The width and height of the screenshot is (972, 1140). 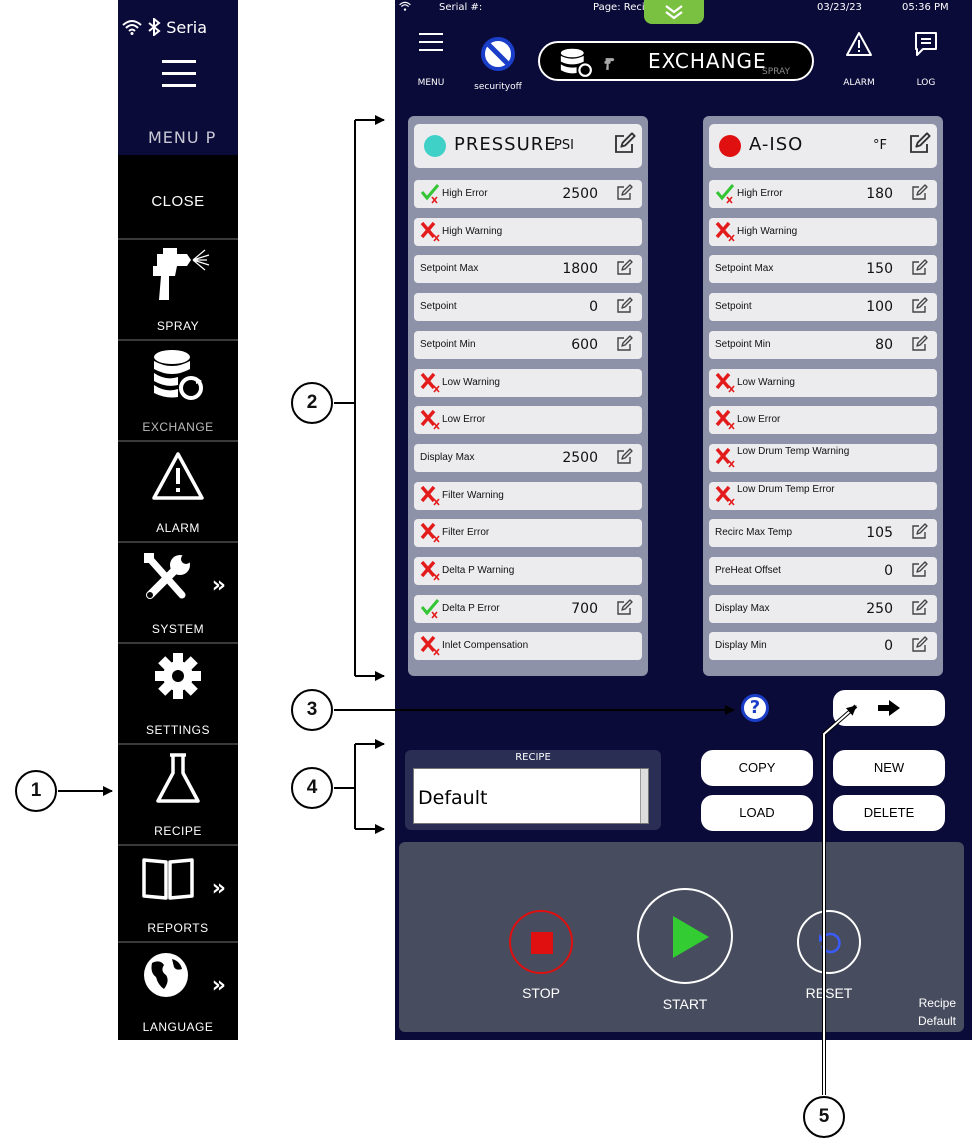 I want to click on callout-2: 2, so click(x=312, y=403).